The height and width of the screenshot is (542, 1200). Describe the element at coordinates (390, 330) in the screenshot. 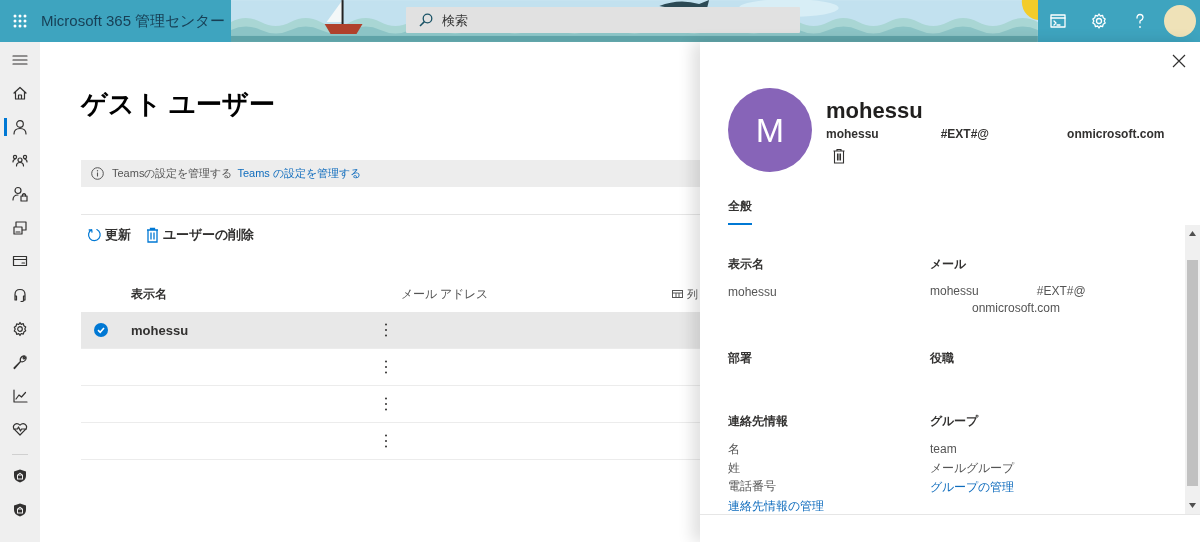

I see `table-row: mohessu` at that location.